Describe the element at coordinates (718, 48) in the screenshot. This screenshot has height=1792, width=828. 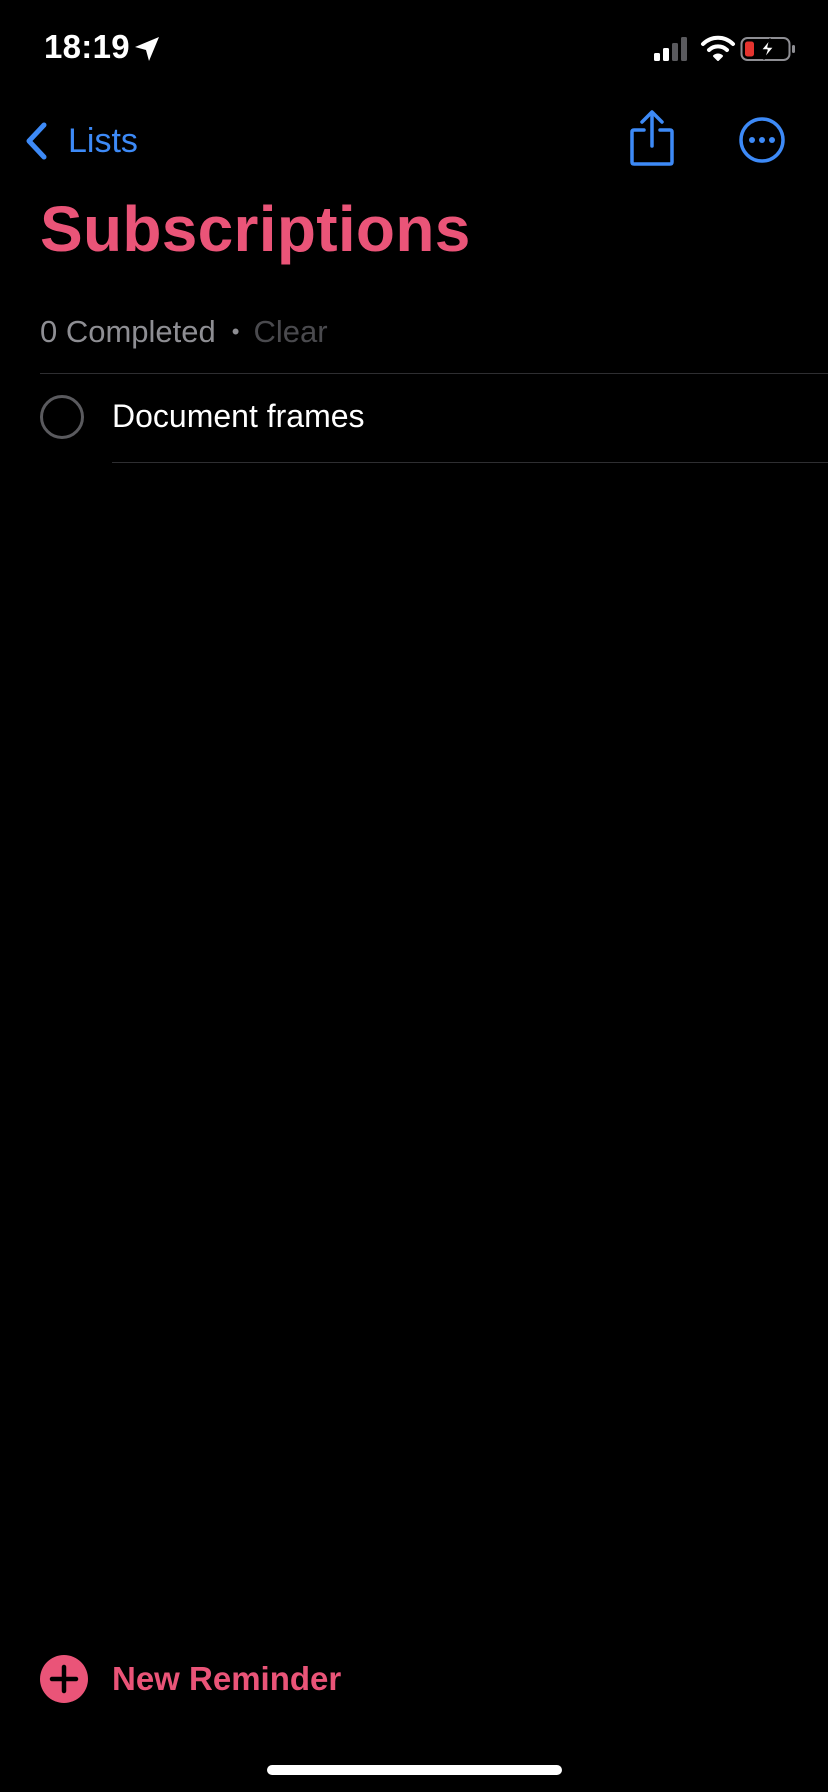
I see `wifi-icon` at that location.